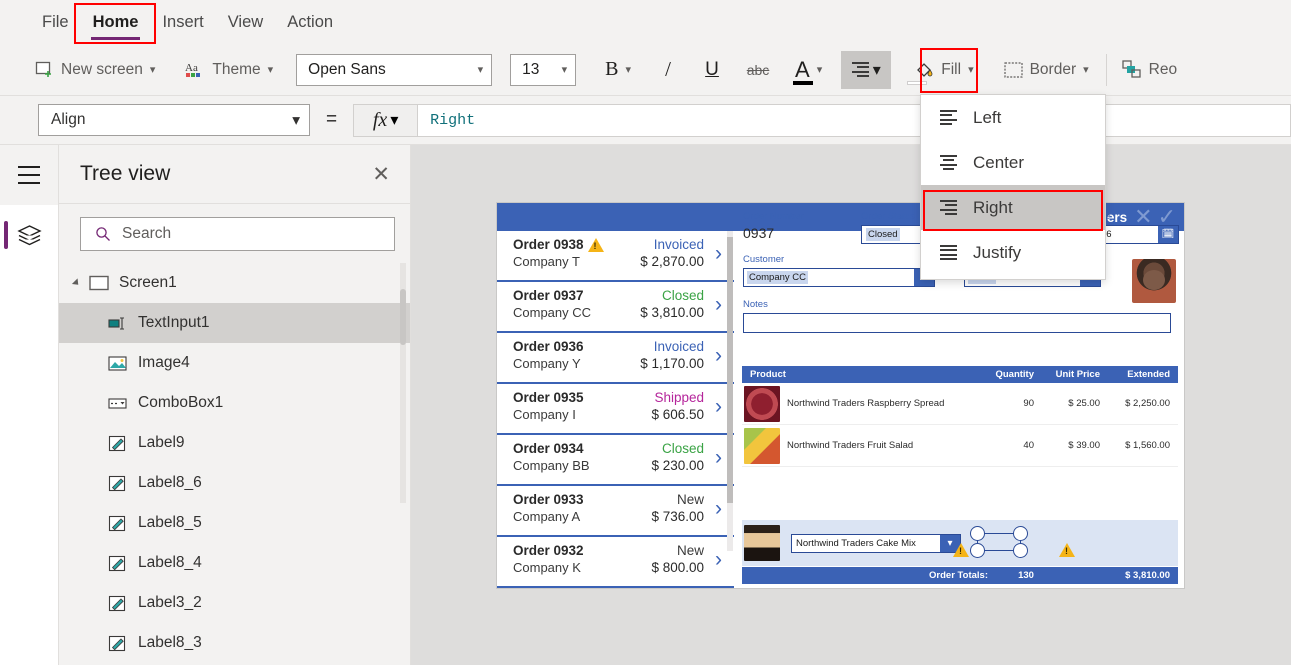  Describe the element at coordinates (381, 174) in the screenshot. I see `close-icon: ✕` at that location.